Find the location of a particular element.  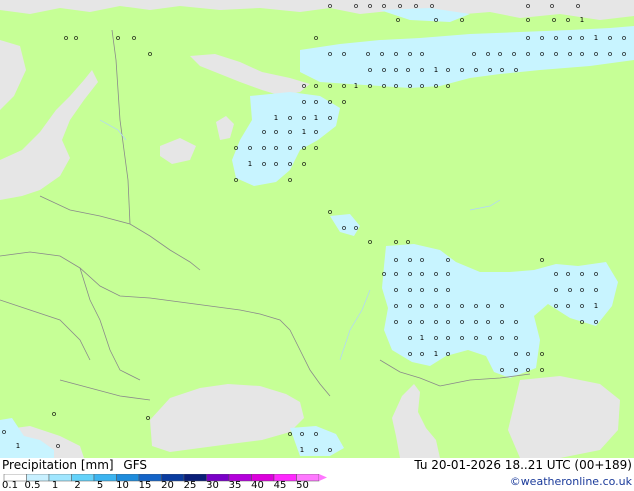

scale-tick-label: 0.1 is located at coordinates (10, 485).